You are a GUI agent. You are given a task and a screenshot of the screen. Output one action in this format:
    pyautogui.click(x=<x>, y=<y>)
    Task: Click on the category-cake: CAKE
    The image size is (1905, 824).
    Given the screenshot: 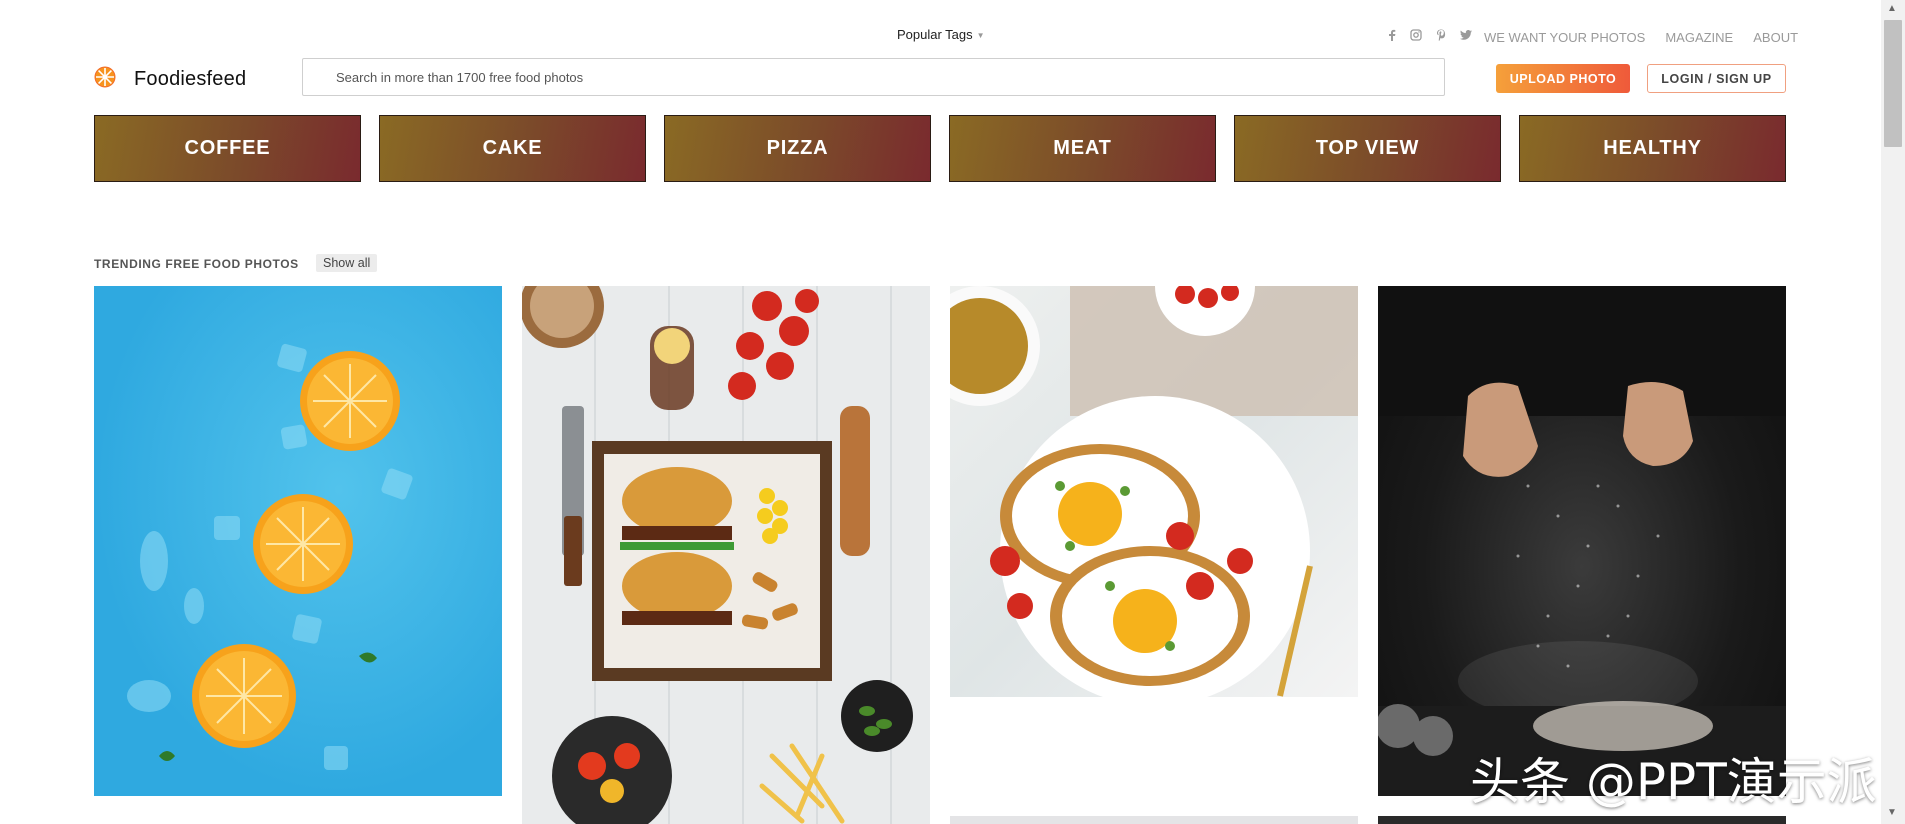 What is the action you would take?
    pyautogui.click(x=512, y=148)
    